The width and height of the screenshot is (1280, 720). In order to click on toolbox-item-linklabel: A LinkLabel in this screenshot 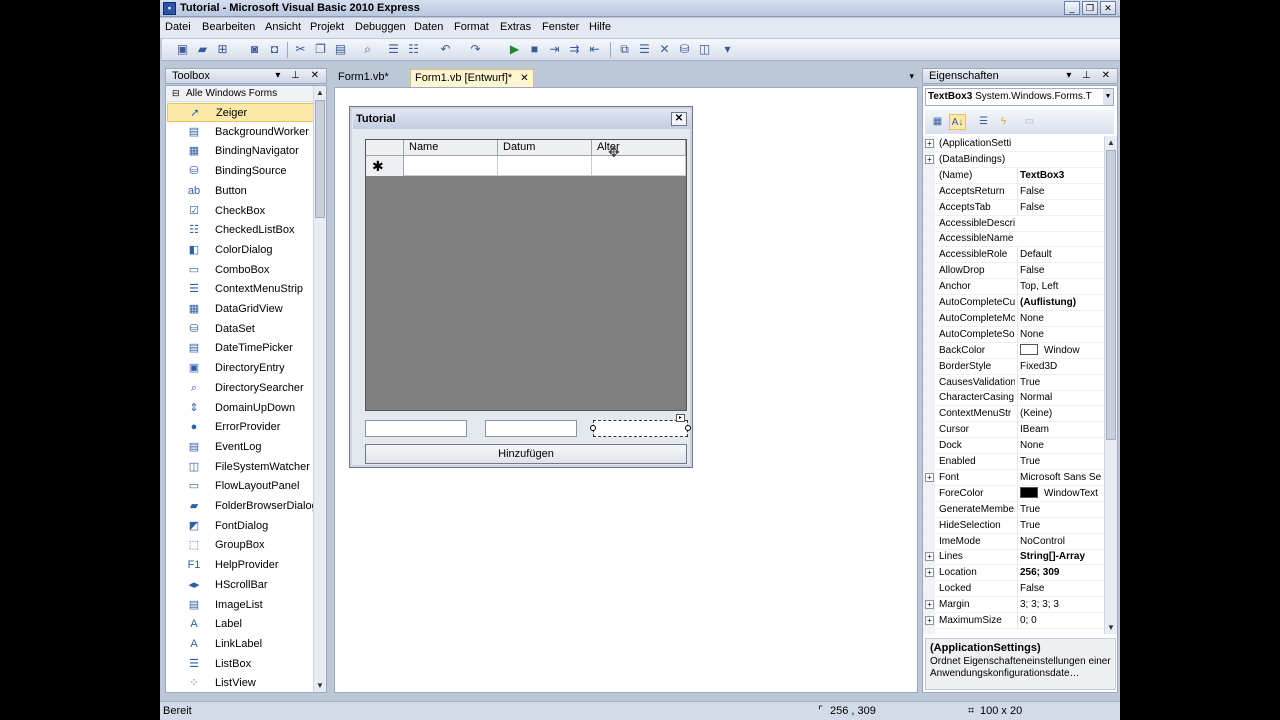, I will do `click(241, 644)`.